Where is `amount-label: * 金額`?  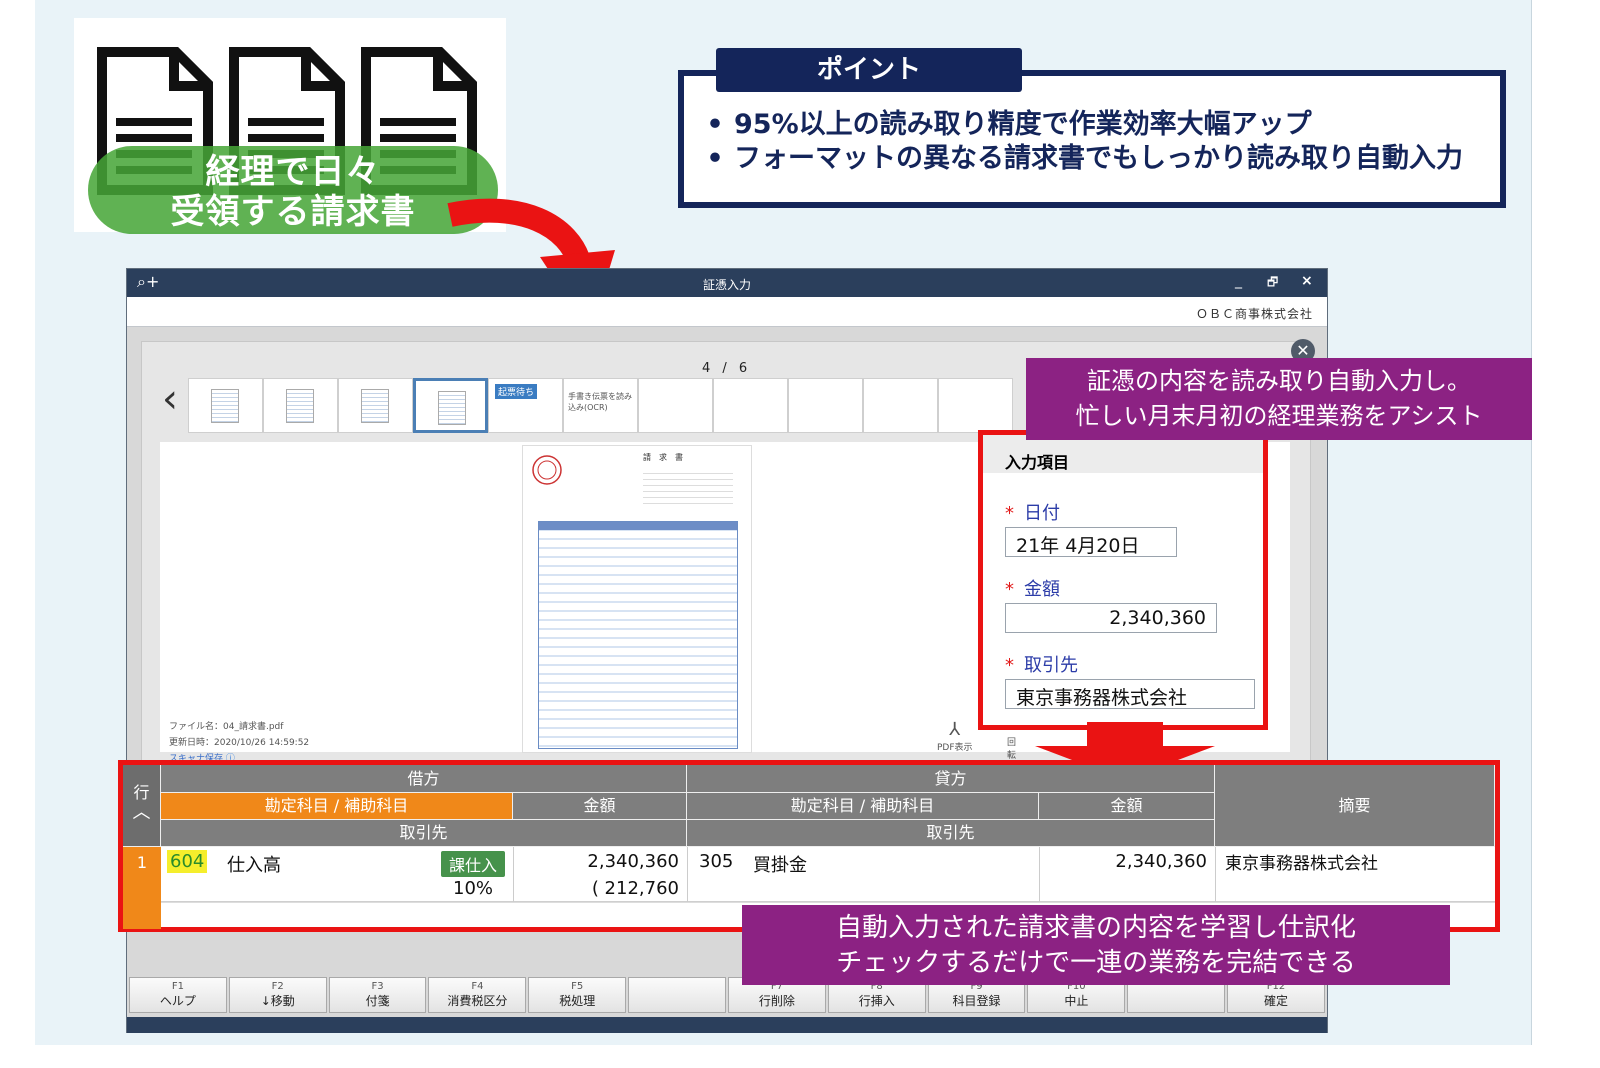
amount-label: * 金額 is located at coordinates (1032, 588).